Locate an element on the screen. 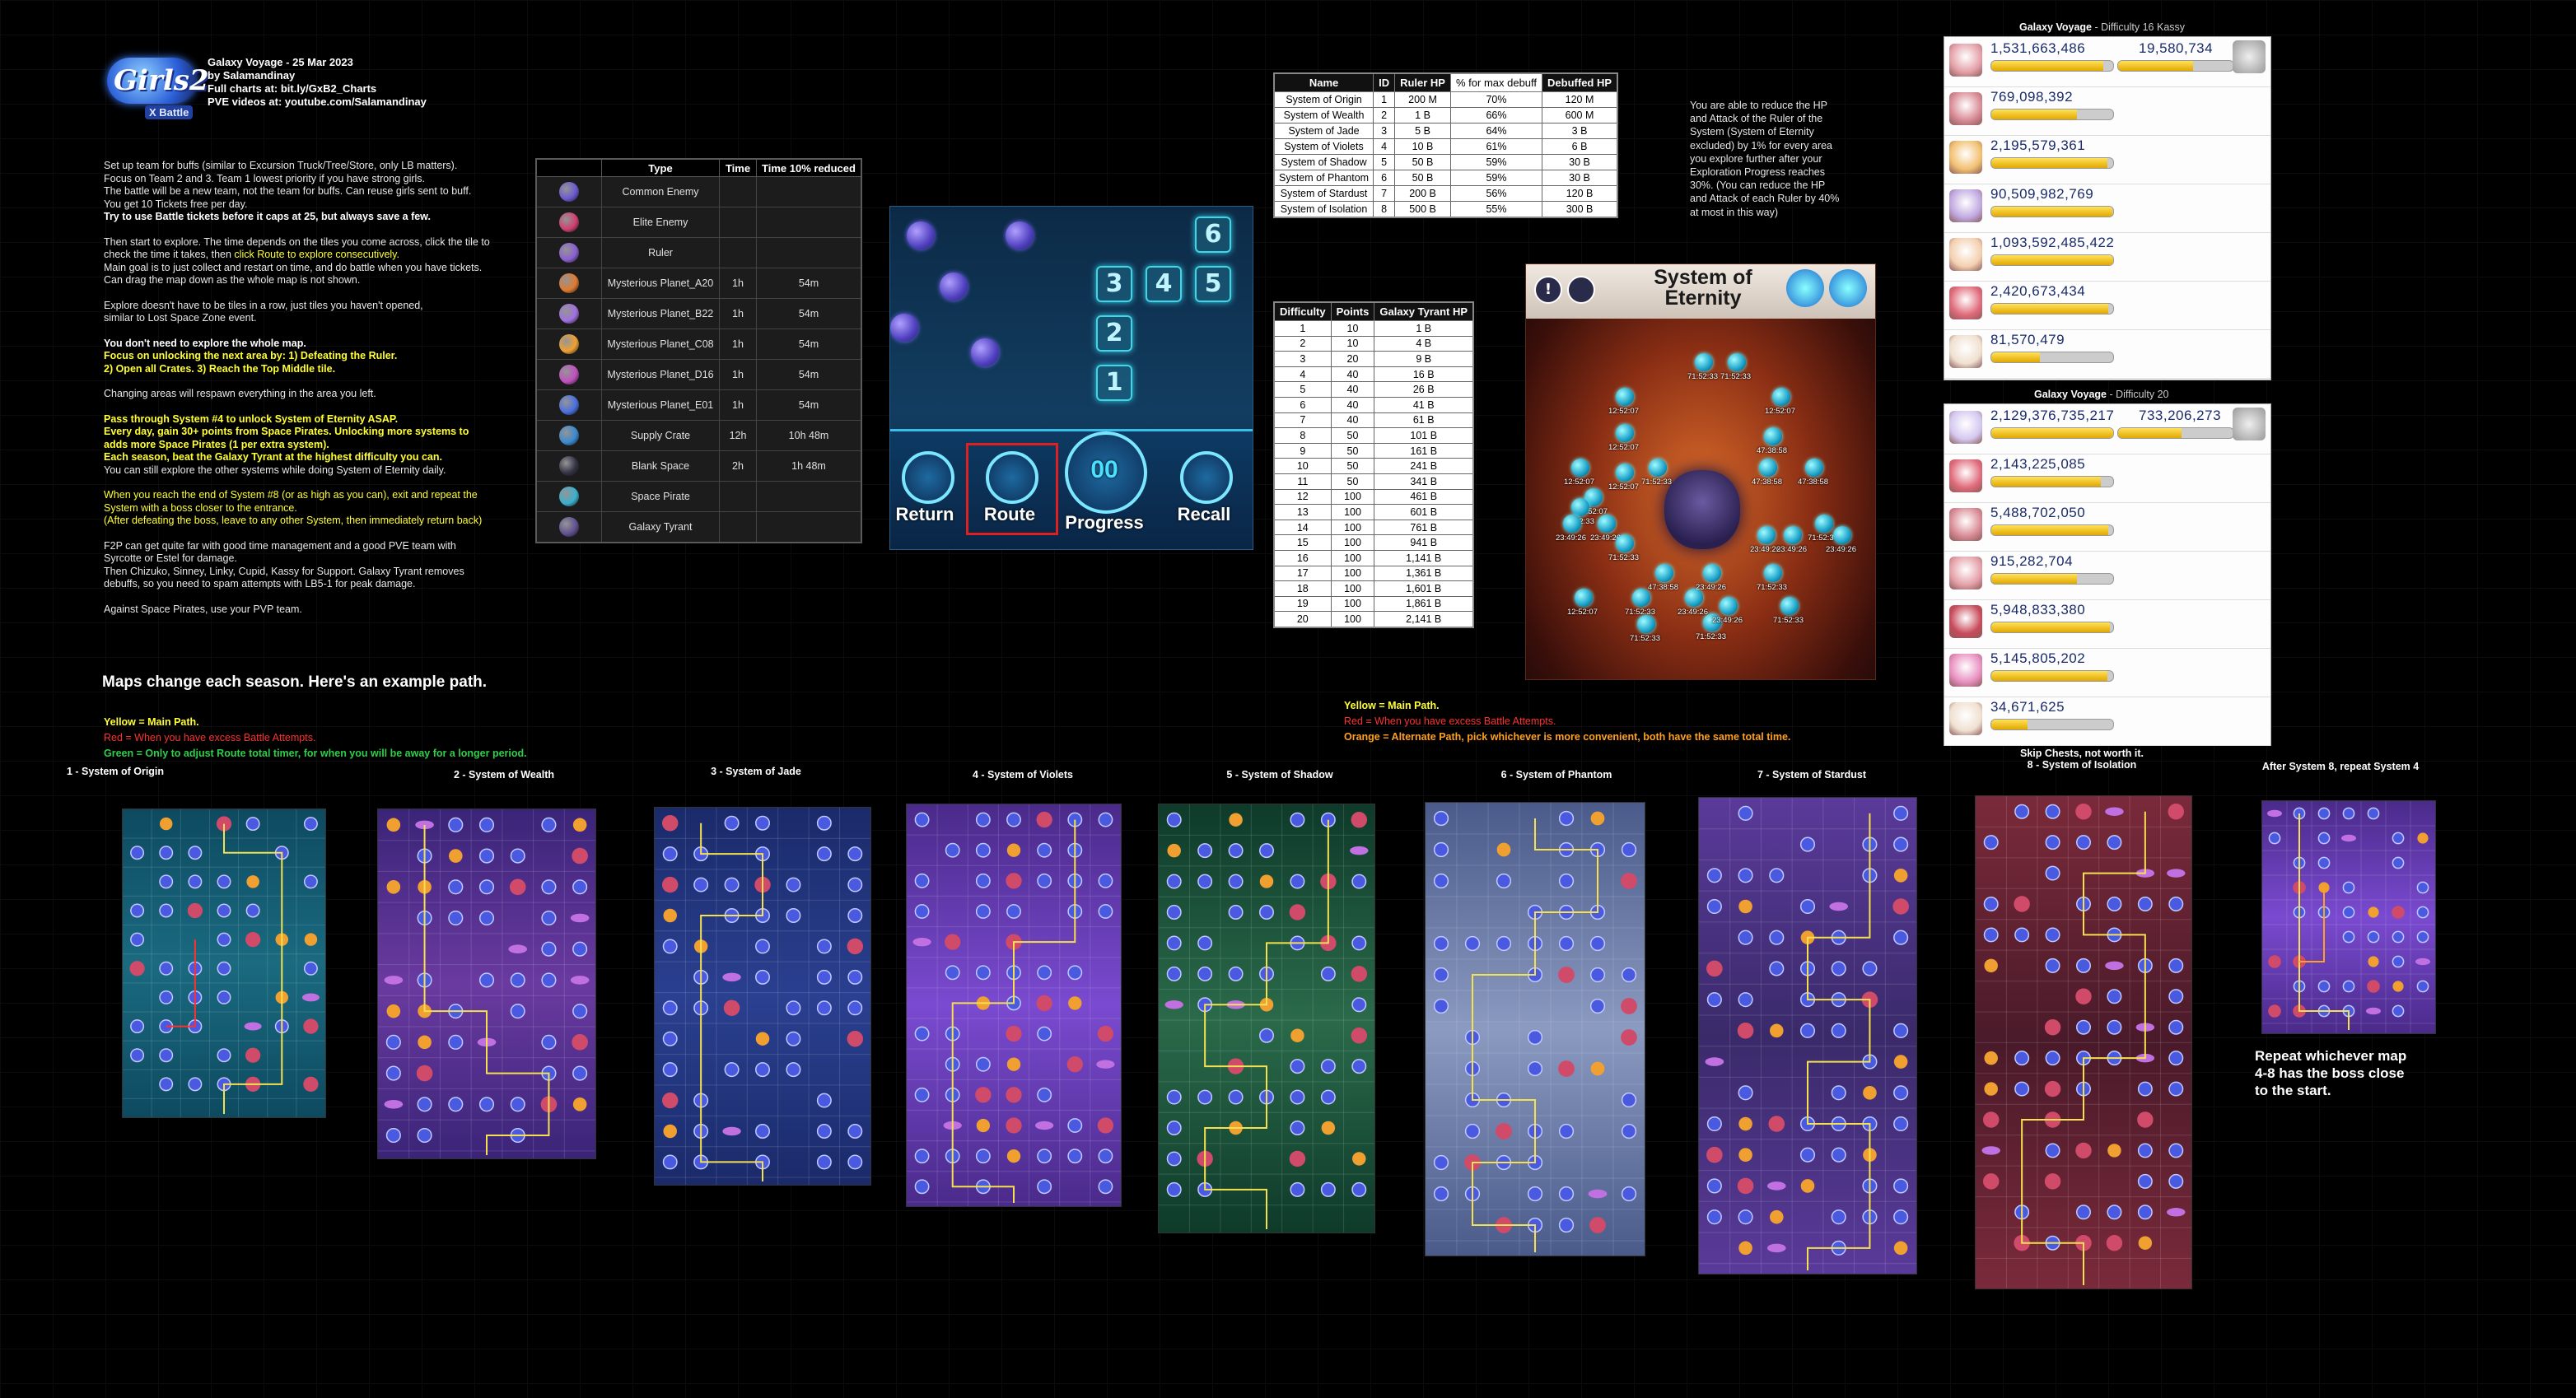 Image resolution: width=2576 pixels, height=1398 pixels. note-line: 30%. (You can reduce the HP is located at coordinates (1758, 185).